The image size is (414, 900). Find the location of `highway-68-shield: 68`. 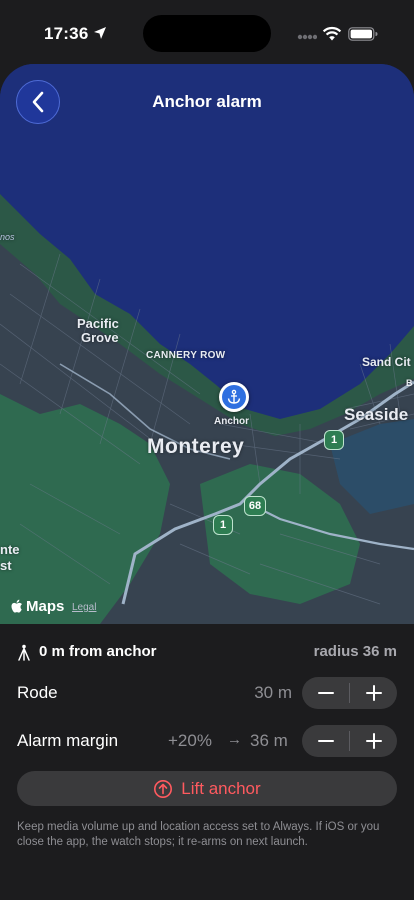

highway-68-shield: 68 is located at coordinates (255, 506).